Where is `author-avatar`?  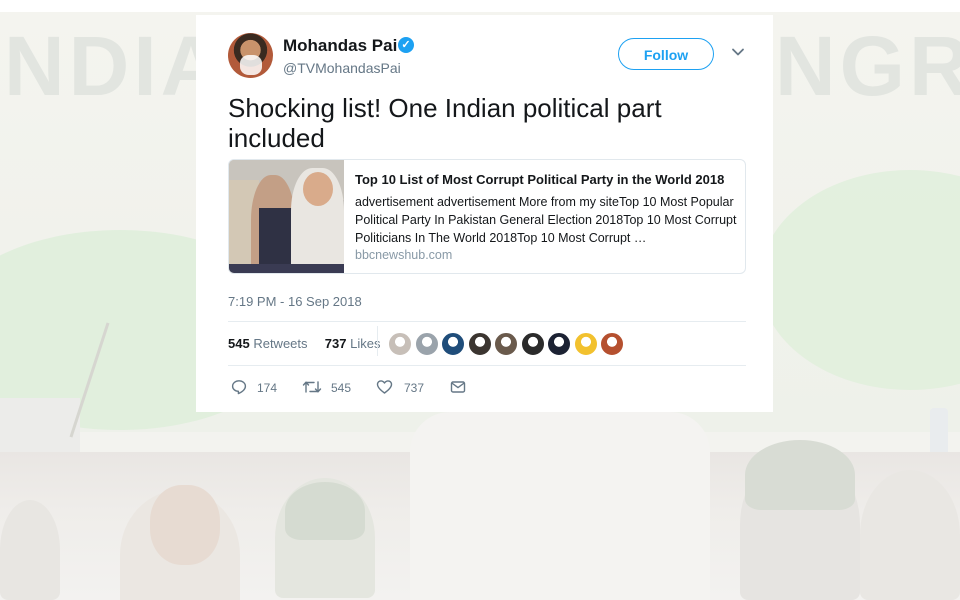
author-avatar is located at coordinates (250, 55).